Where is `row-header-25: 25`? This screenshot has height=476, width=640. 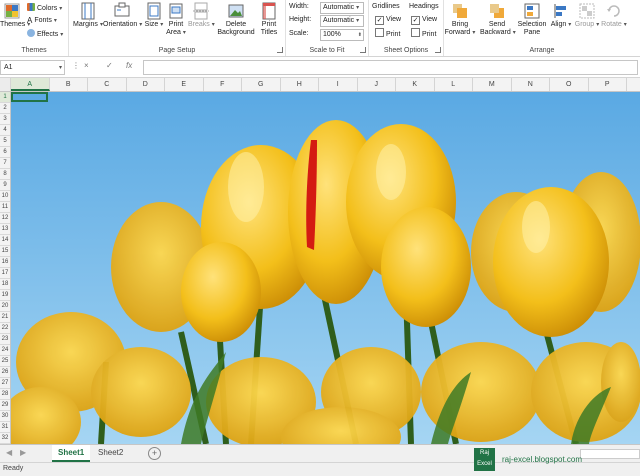 row-header-25: 25 is located at coordinates (5, 361).